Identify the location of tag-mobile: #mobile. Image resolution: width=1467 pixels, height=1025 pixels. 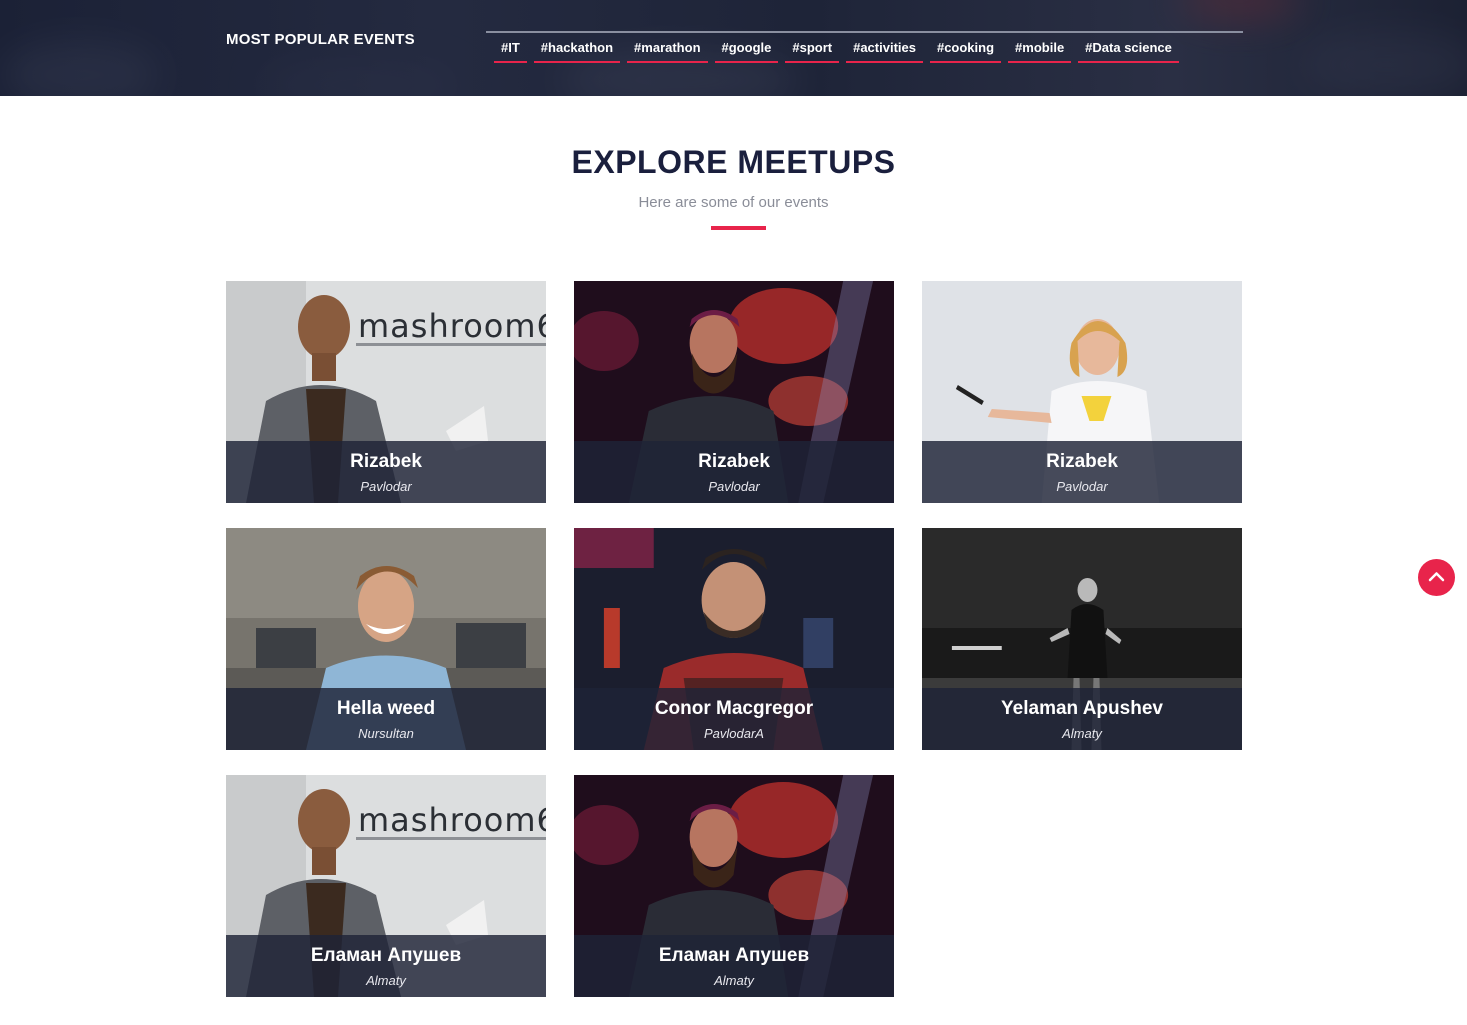
(1040, 50).